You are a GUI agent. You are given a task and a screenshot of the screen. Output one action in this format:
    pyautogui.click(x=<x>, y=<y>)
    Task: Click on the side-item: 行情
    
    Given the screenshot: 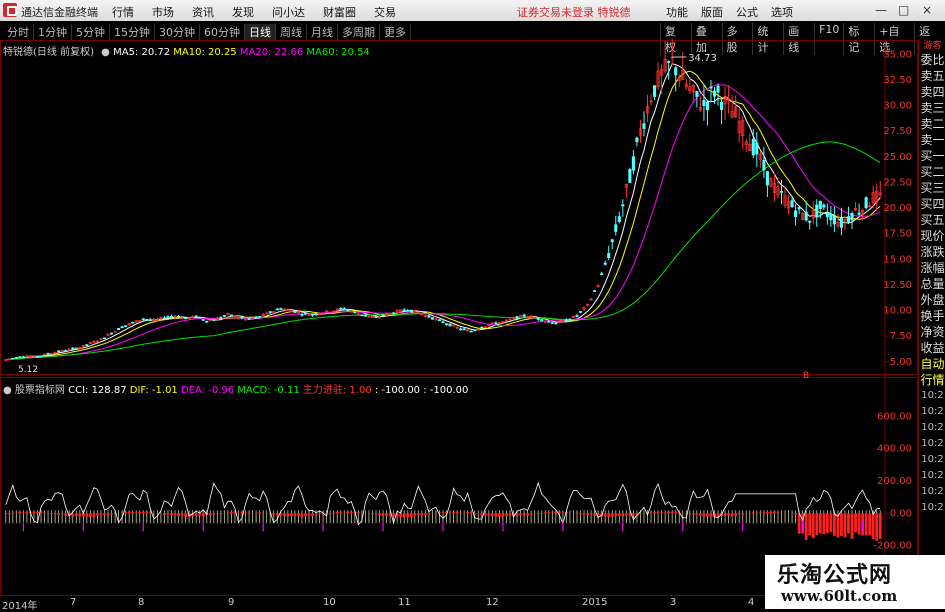 What is the action you would take?
    pyautogui.click(x=932, y=380)
    